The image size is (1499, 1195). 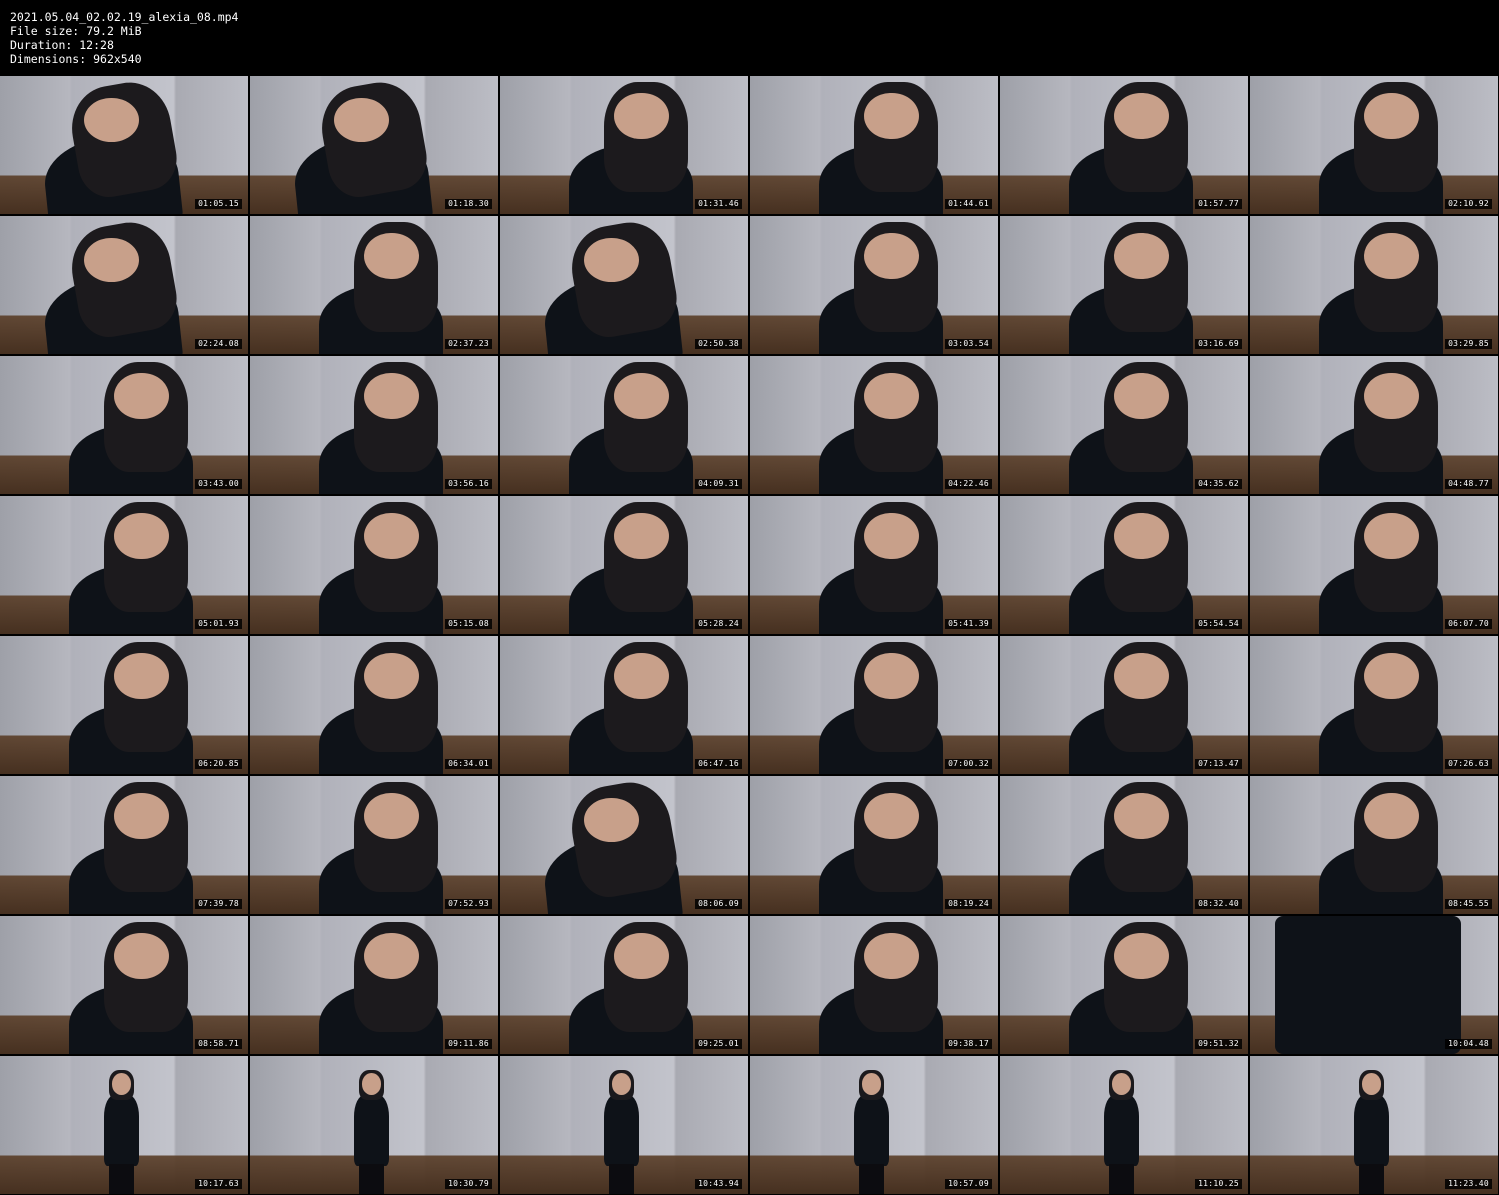 I want to click on video-thumbnail: 06:47.16, so click(x=624, y=705).